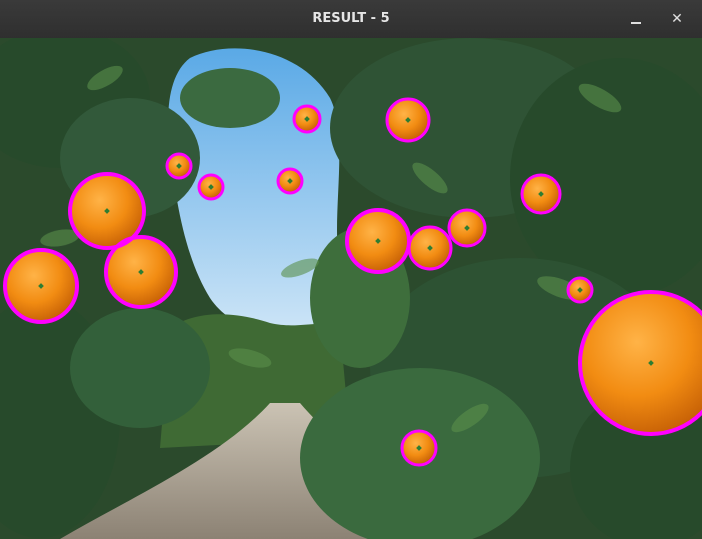  Describe the element at coordinates (636, 19) in the screenshot. I see `minimize-button` at that location.